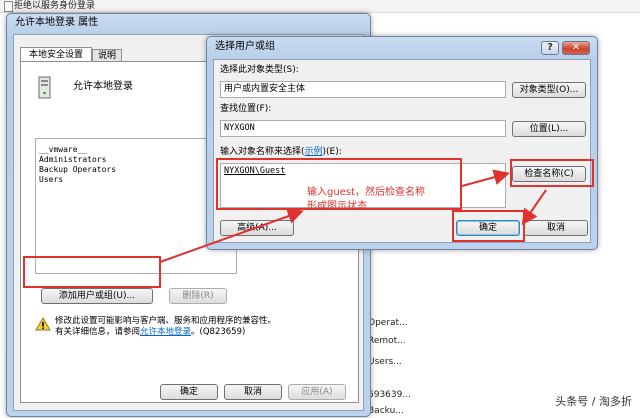 The image size is (640, 418). Describe the element at coordinates (593, 401) in the screenshot. I see `watermark: 头条号 / 淘多折` at that location.